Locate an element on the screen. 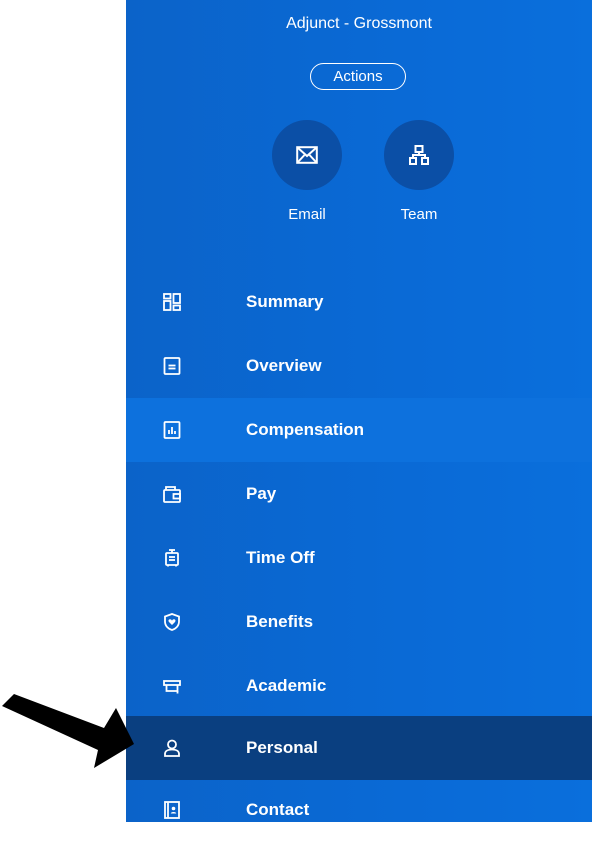  email-label: Email is located at coordinates (307, 214).